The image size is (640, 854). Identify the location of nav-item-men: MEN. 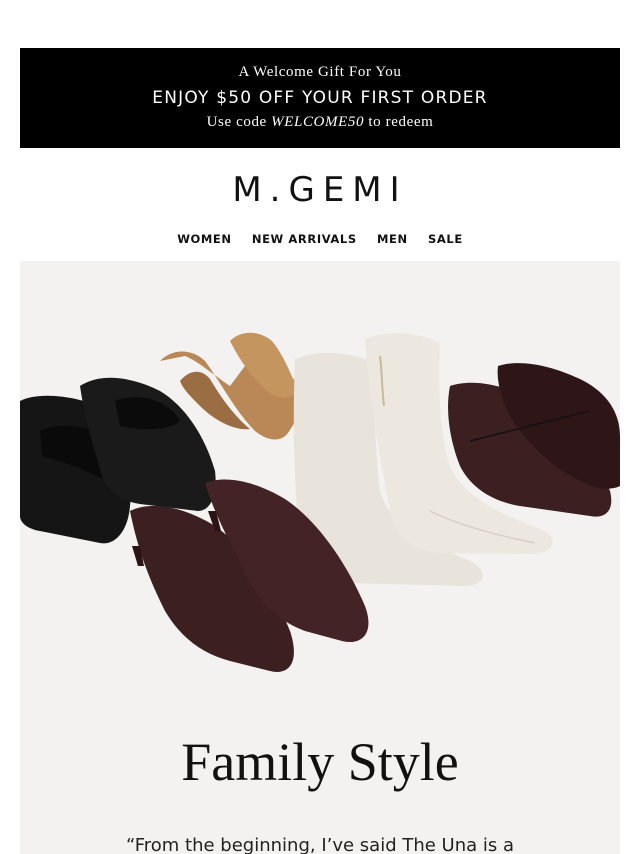
(392, 239).